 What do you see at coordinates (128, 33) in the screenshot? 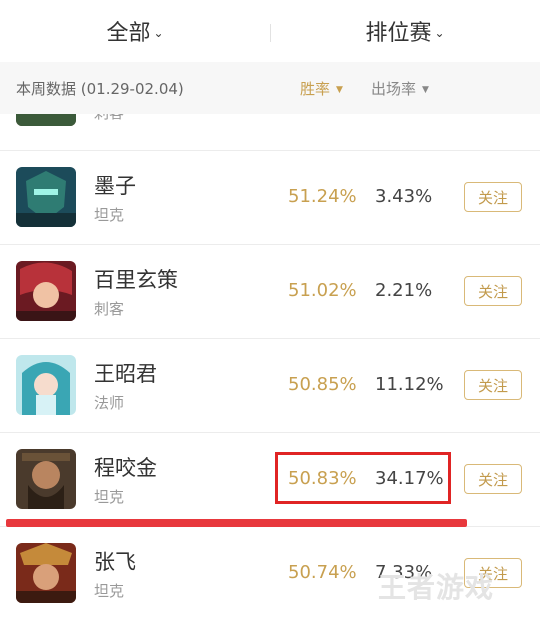
I see `tab-all-label: 全部` at bounding box center [128, 33].